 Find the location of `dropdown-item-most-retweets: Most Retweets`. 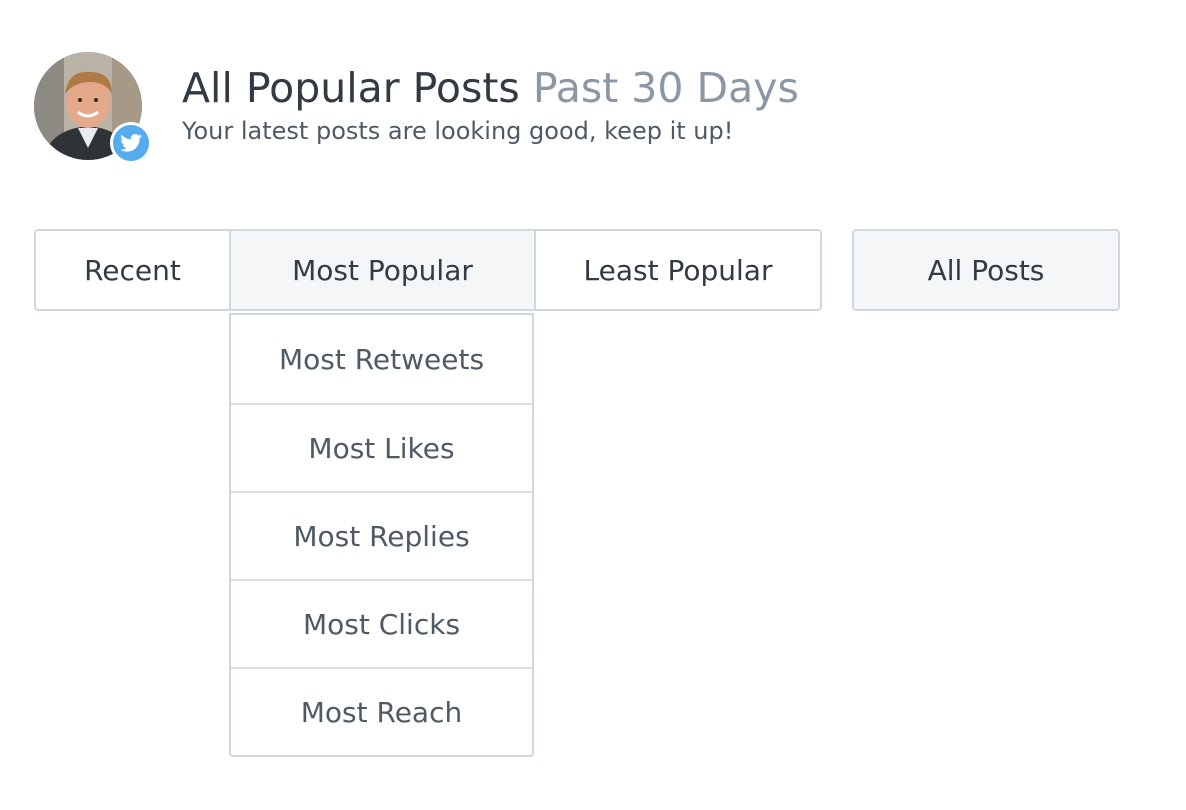

dropdown-item-most-retweets: Most Retweets is located at coordinates (381, 359).